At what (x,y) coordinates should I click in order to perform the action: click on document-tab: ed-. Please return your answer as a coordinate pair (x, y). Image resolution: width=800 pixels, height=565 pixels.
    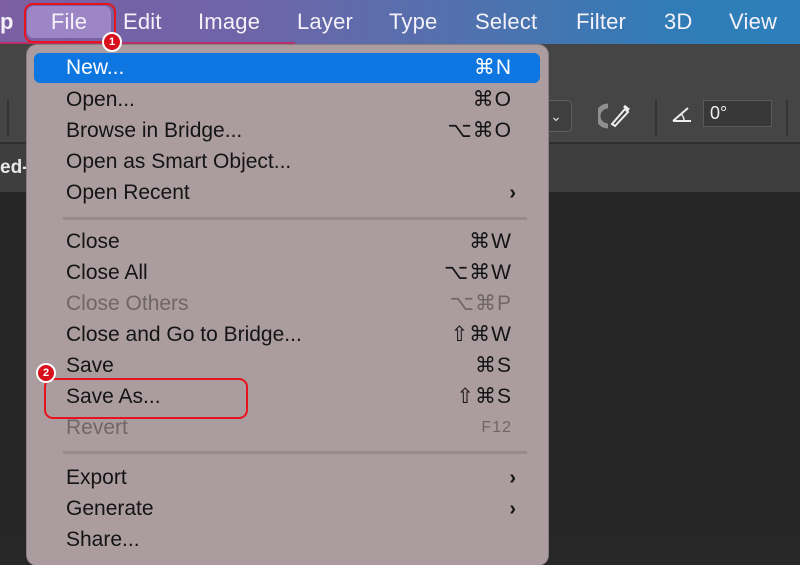
    Looking at the image, I should click on (14, 168).